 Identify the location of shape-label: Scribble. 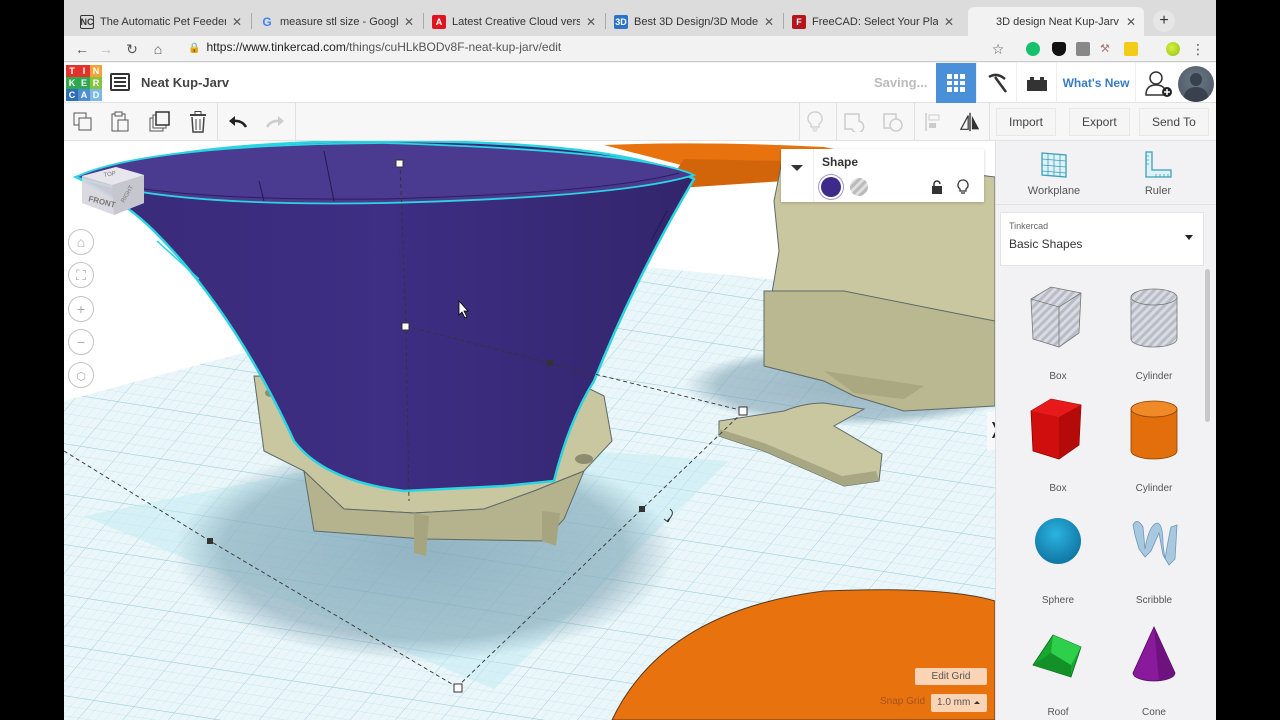
(1154, 600).